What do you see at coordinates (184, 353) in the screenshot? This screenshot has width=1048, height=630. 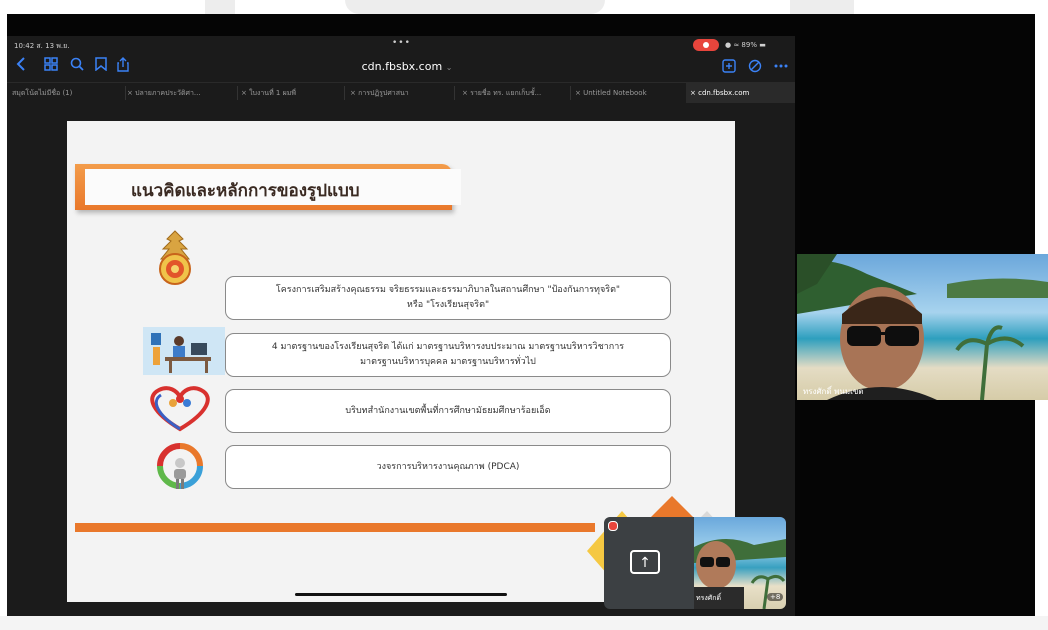 I see `office-worker-icon` at bounding box center [184, 353].